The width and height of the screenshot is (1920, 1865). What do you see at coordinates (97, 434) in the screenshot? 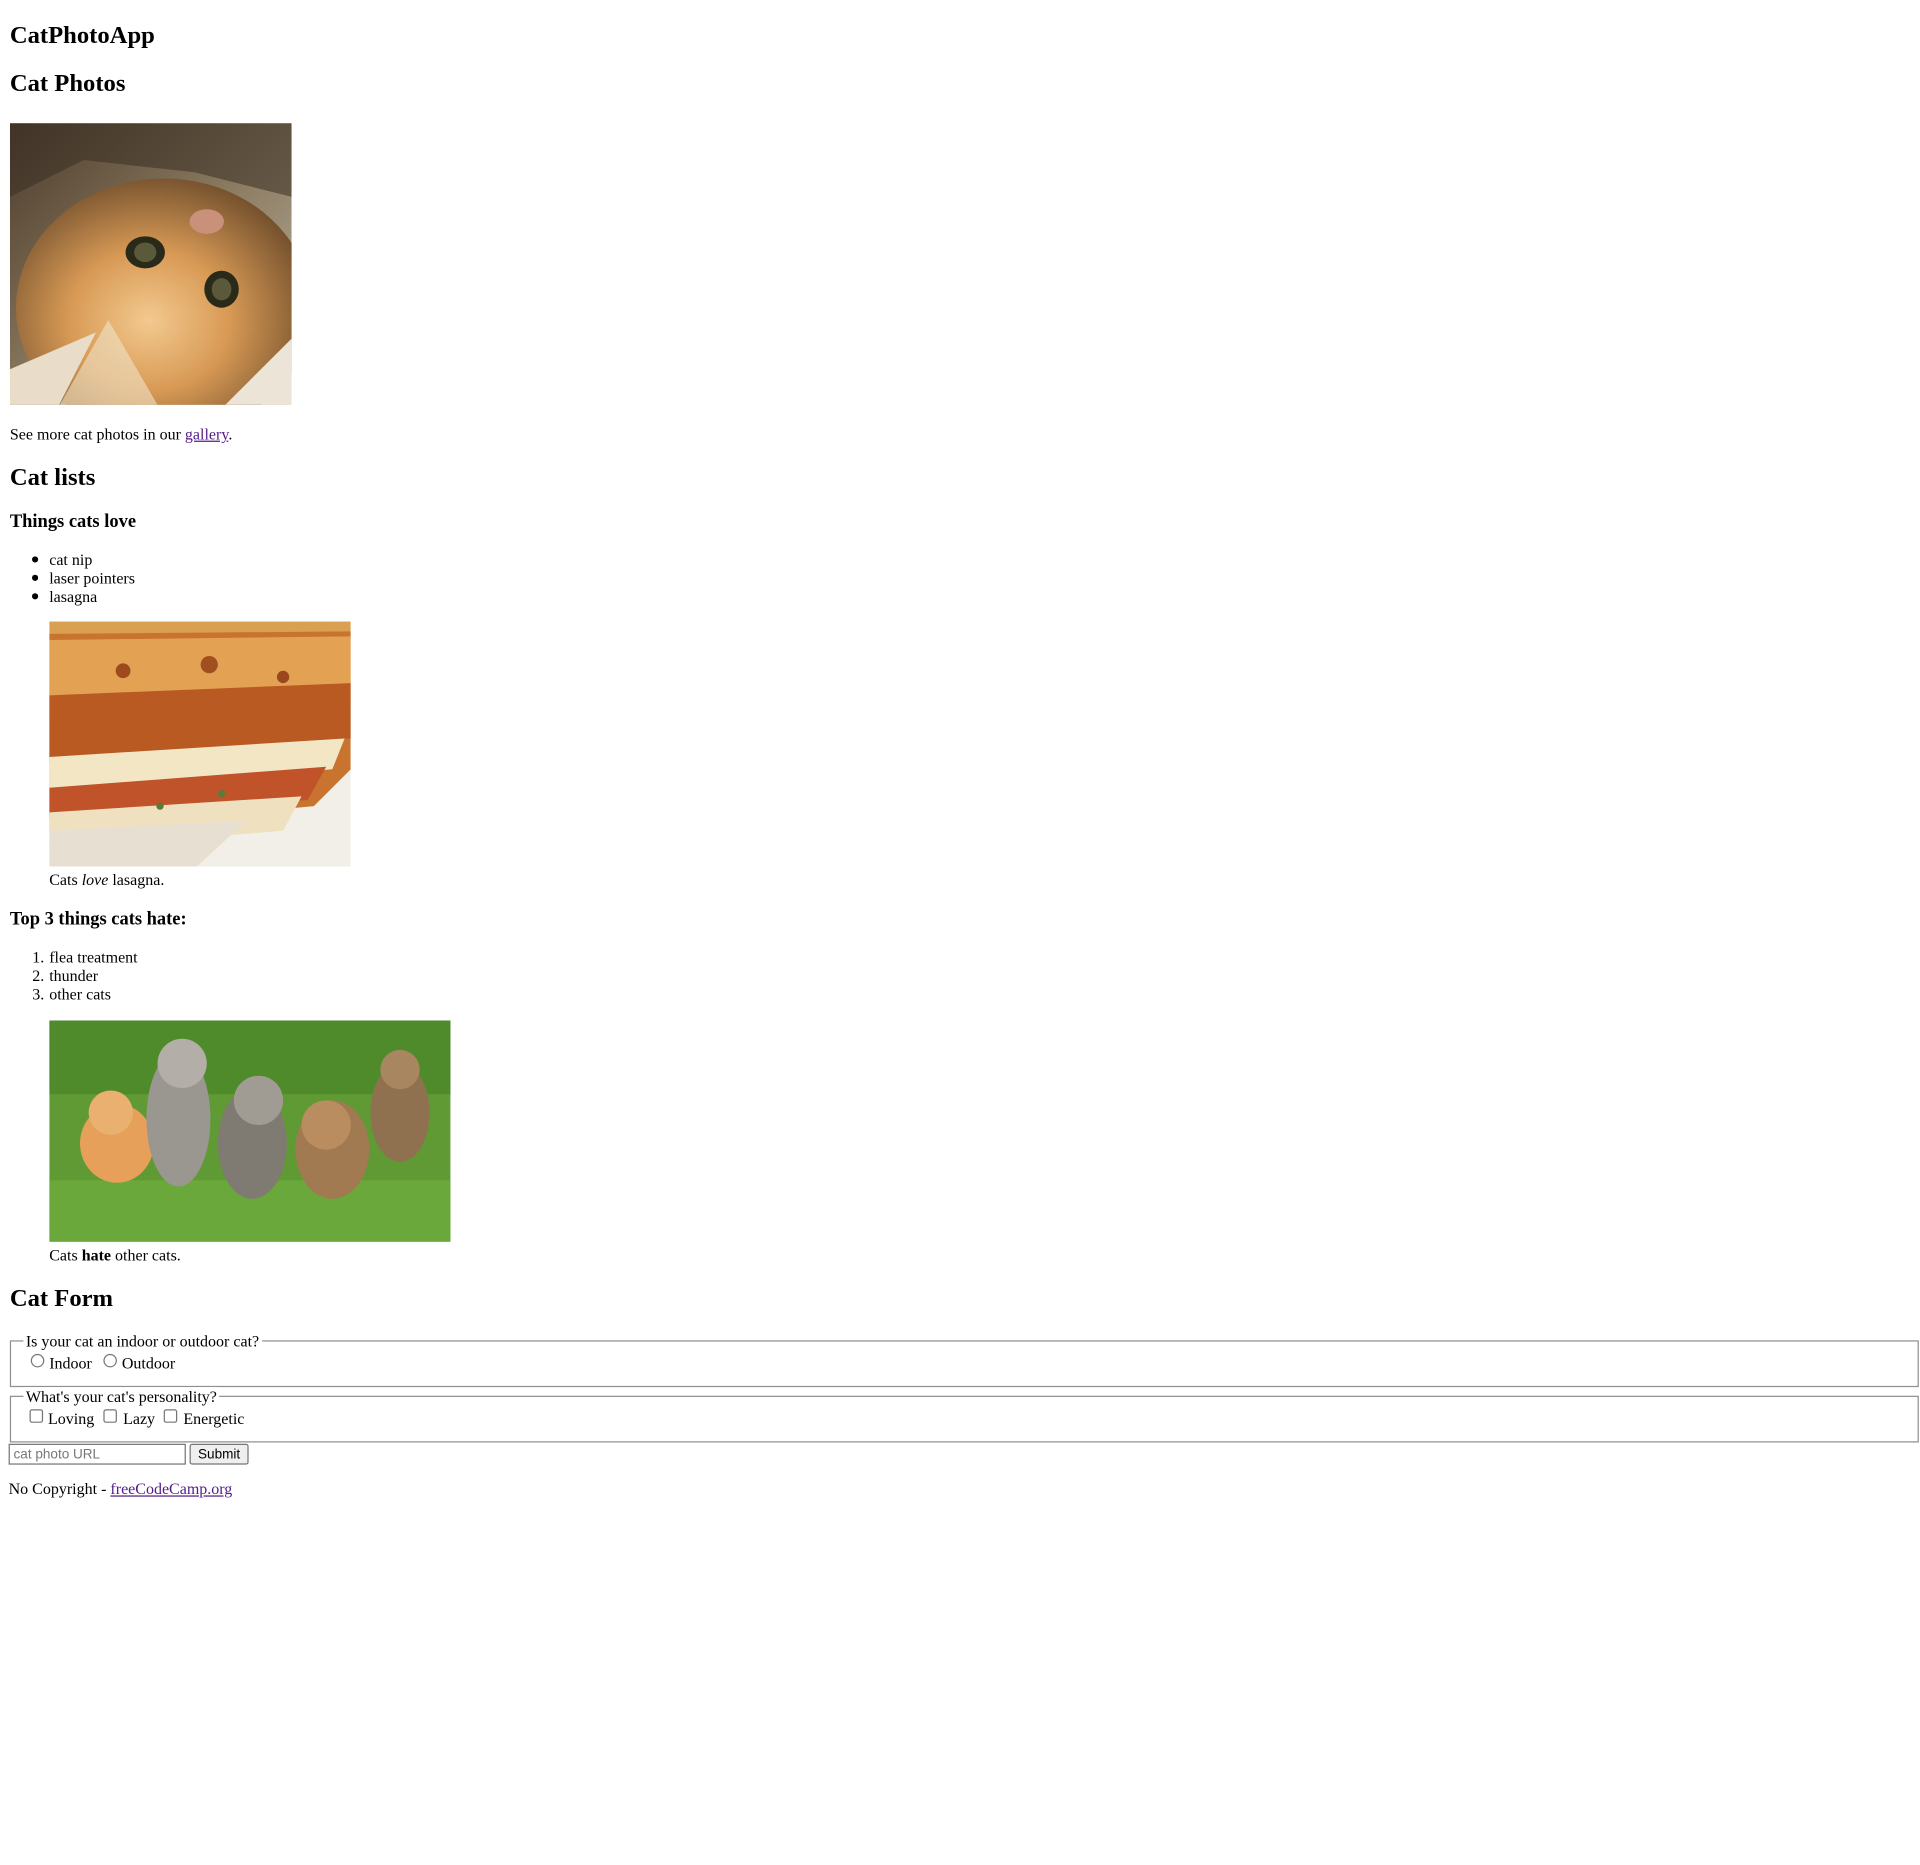
I see `gallery-text-before: See more cat photos in our` at bounding box center [97, 434].